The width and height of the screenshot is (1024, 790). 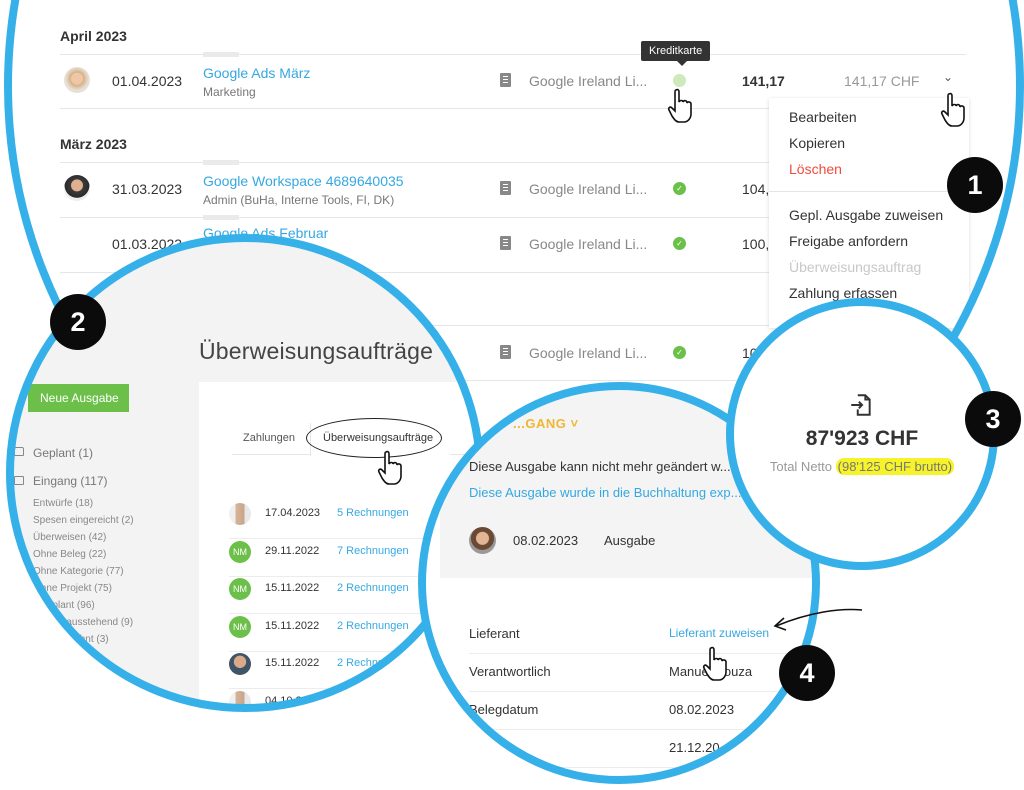 I want to click on field-label: Belegdatum, so click(x=504, y=709).